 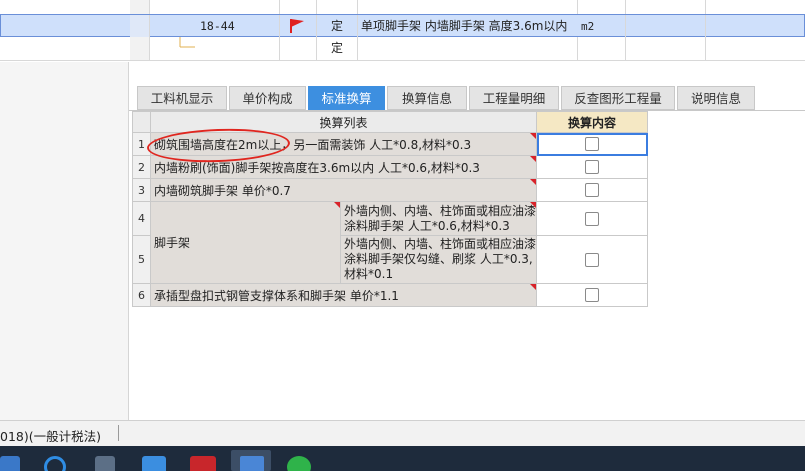 What do you see at coordinates (182, 98) in the screenshot?
I see `tab-material-display: 工料机显示` at bounding box center [182, 98].